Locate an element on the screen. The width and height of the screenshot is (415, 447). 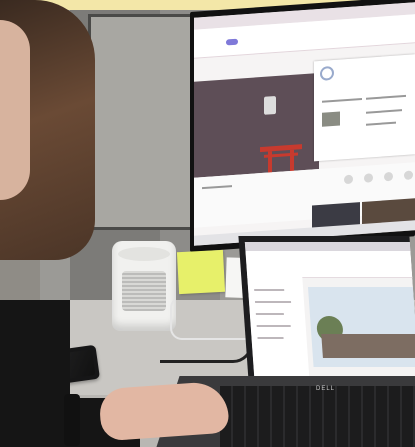
sticky-note is located at coordinates (201, 272).